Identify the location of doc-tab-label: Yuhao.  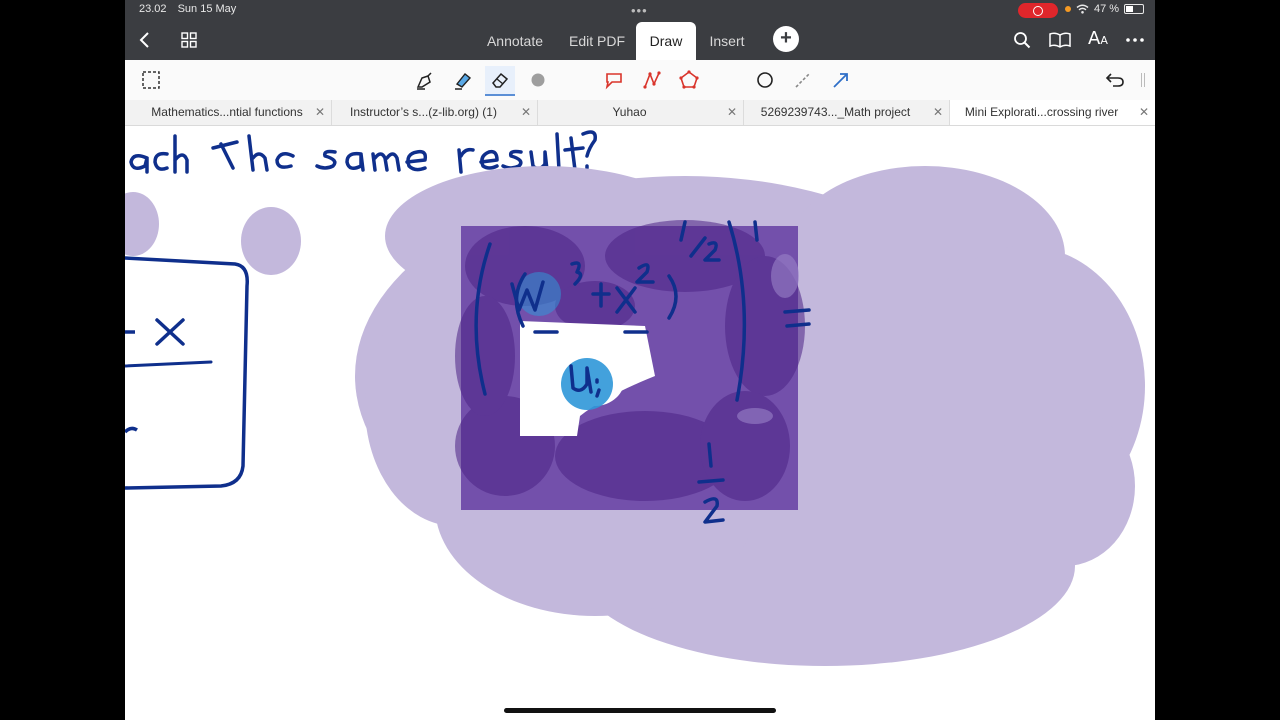
(629, 112).